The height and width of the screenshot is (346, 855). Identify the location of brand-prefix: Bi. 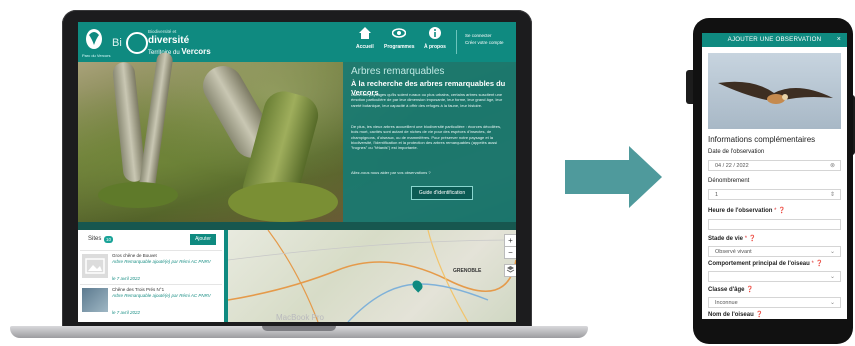
(117, 43).